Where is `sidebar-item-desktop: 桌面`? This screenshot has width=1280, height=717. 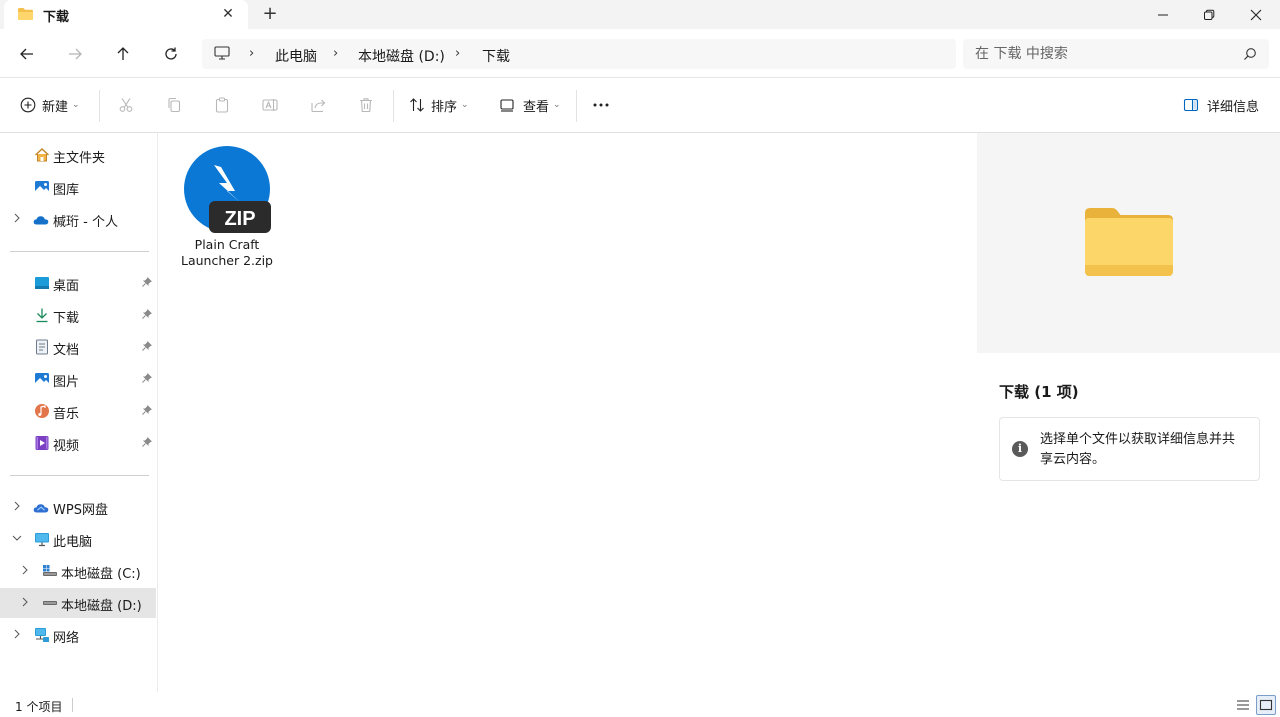 sidebar-item-desktop: 桌面 is located at coordinates (78, 283).